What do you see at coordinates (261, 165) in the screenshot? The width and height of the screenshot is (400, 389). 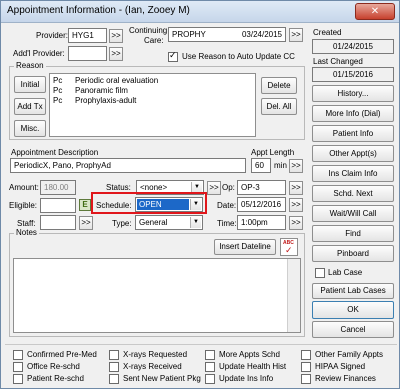 I see `appt-length-input: 60` at bounding box center [261, 165].